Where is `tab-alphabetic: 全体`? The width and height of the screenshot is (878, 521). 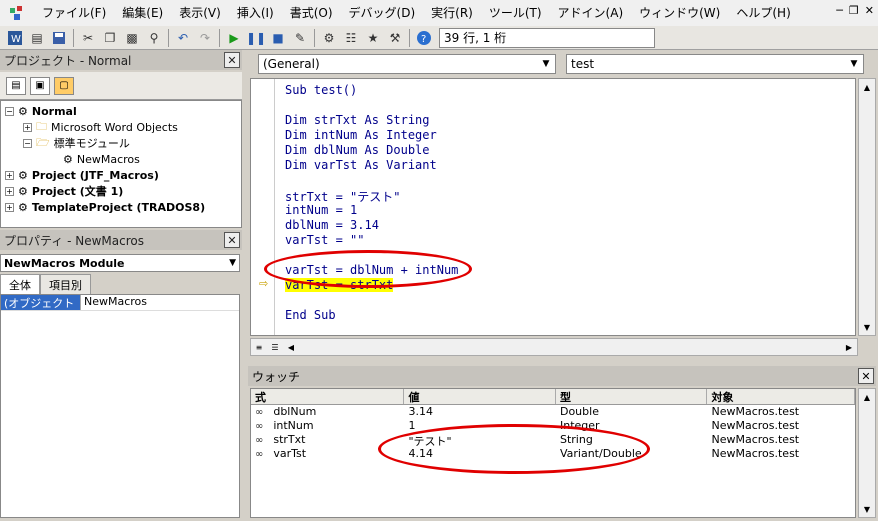
tab-alphabetic: 全体 is located at coordinates (20, 284).